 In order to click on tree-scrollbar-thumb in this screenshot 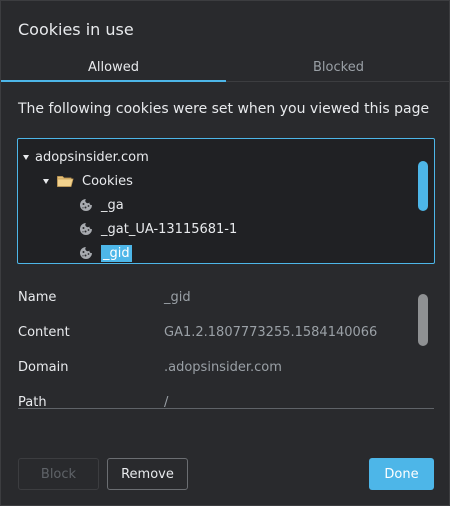, I will do `click(423, 186)`.